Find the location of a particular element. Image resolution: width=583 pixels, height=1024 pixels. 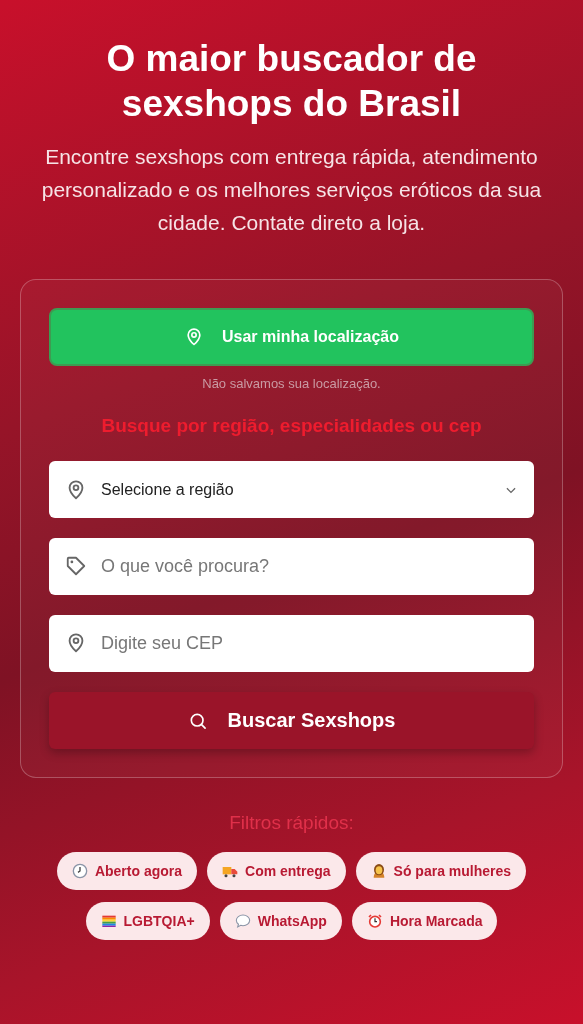

privacy-note: Não salvamos sua localização. is located at coordinates (291, 383).